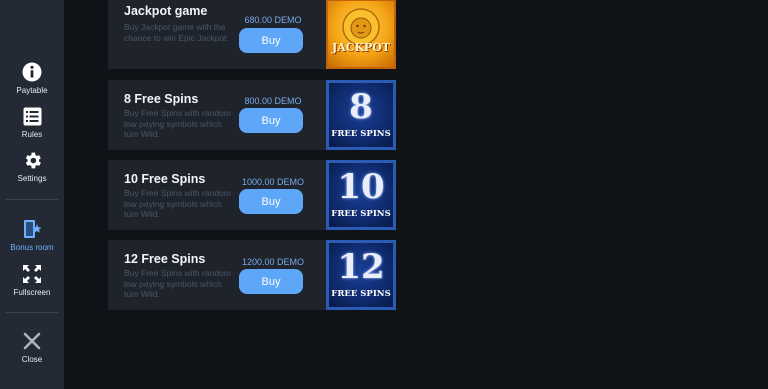  I want to click on lion-emblem-icon, so click(361, 27).